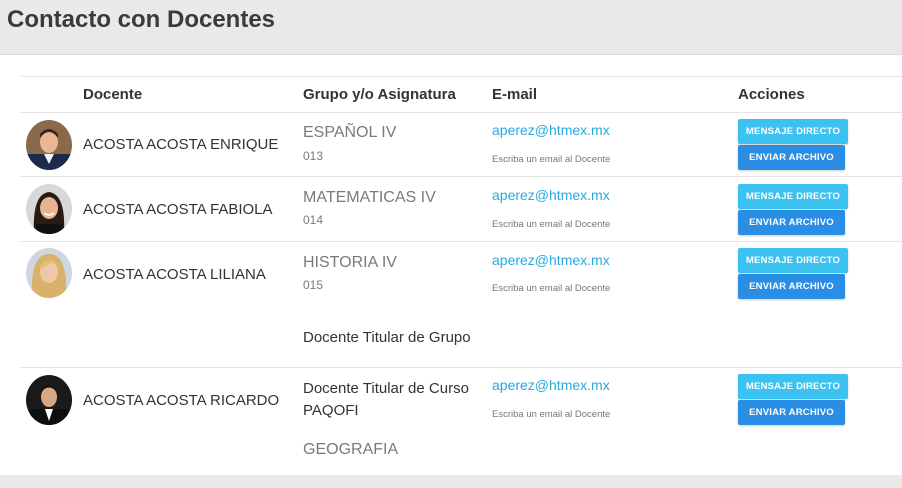 This screenshot has height=488, width=902. What do you see at coordinates (386, 388) in the screenshot?
I see `role-label: Docente Titular de Curso` at bounding box center [386, 388].